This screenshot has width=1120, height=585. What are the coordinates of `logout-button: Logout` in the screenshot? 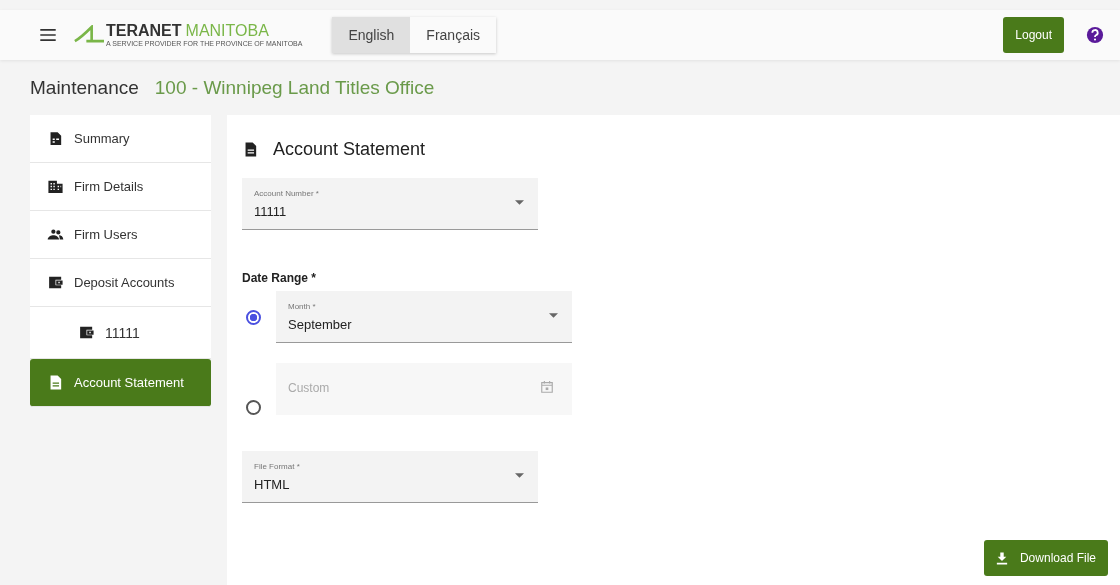 It's located at (1033, 35).